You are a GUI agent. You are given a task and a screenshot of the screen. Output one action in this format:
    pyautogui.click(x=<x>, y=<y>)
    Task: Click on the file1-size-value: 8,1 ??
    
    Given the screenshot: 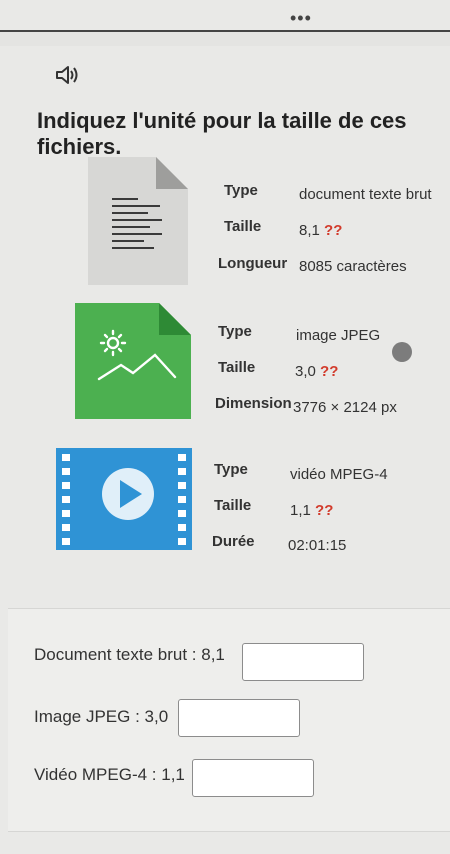 What is the action you would take?
    pyautogui.click(x=321, y=230)
    